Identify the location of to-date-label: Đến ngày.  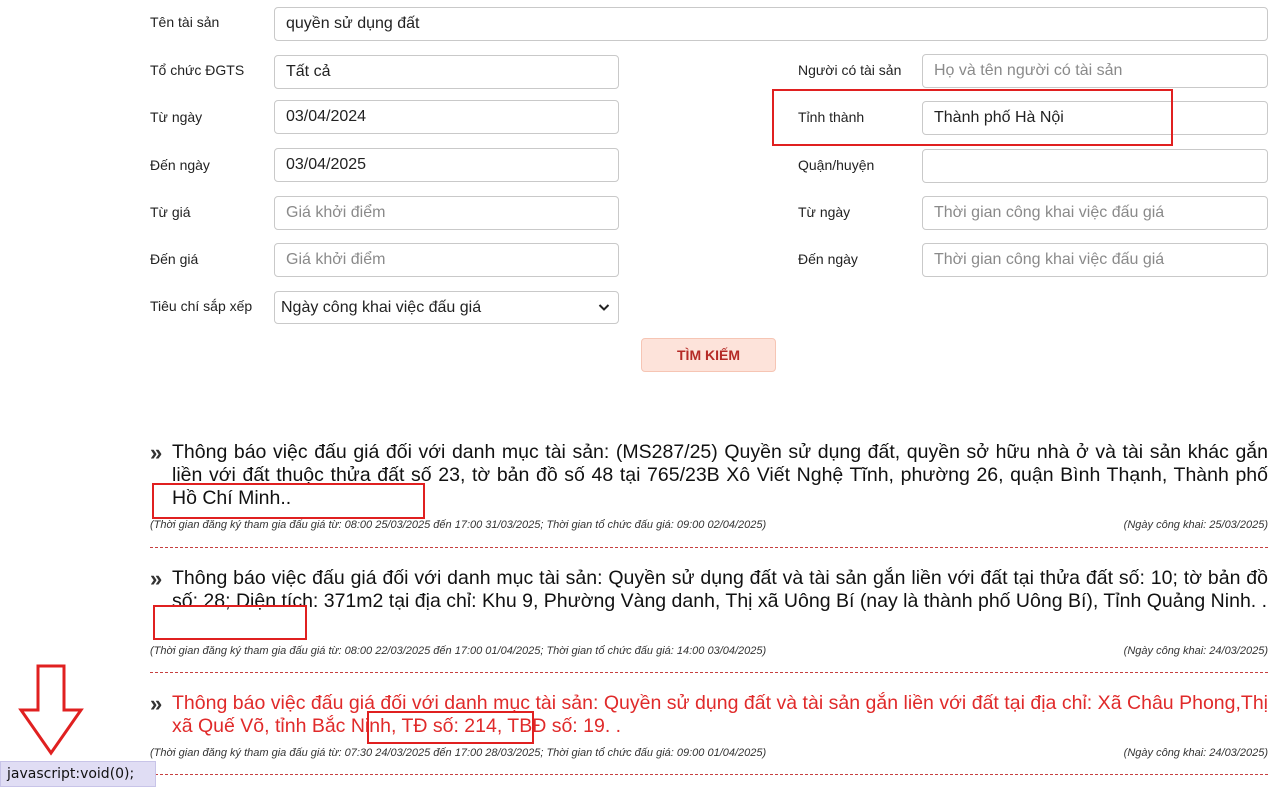
(180, 165).